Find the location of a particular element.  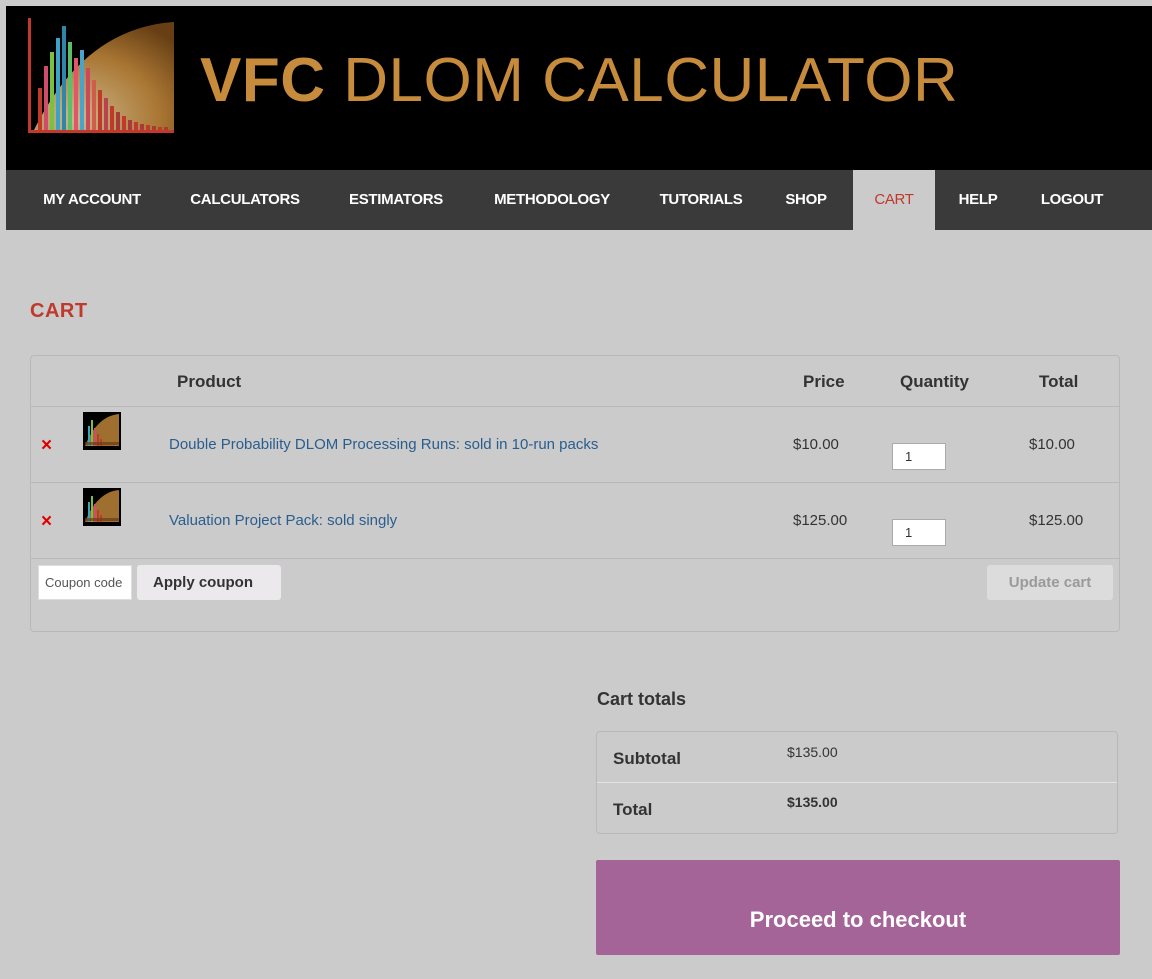

nav-logout: LOGOUT is located at coordinates (1072, 200).